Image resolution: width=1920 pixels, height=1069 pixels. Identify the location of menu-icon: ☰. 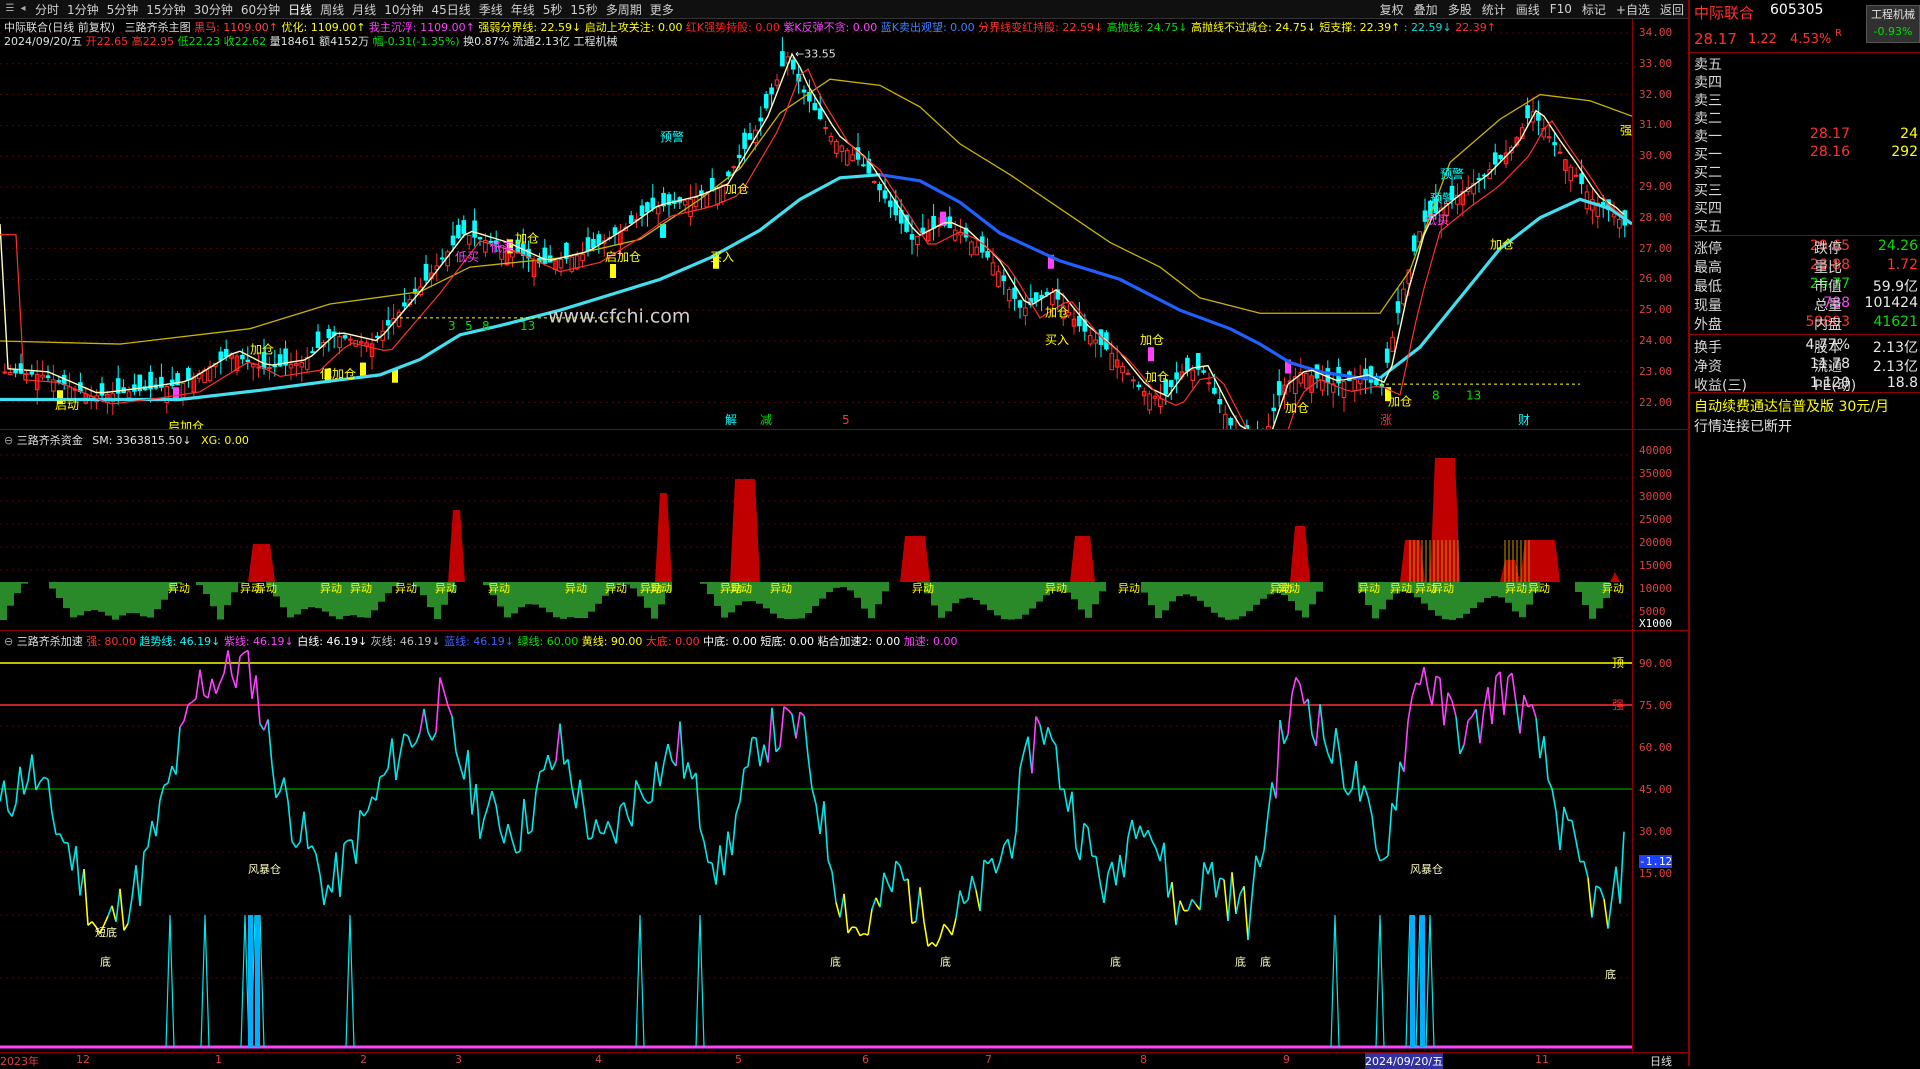
(10, 9).